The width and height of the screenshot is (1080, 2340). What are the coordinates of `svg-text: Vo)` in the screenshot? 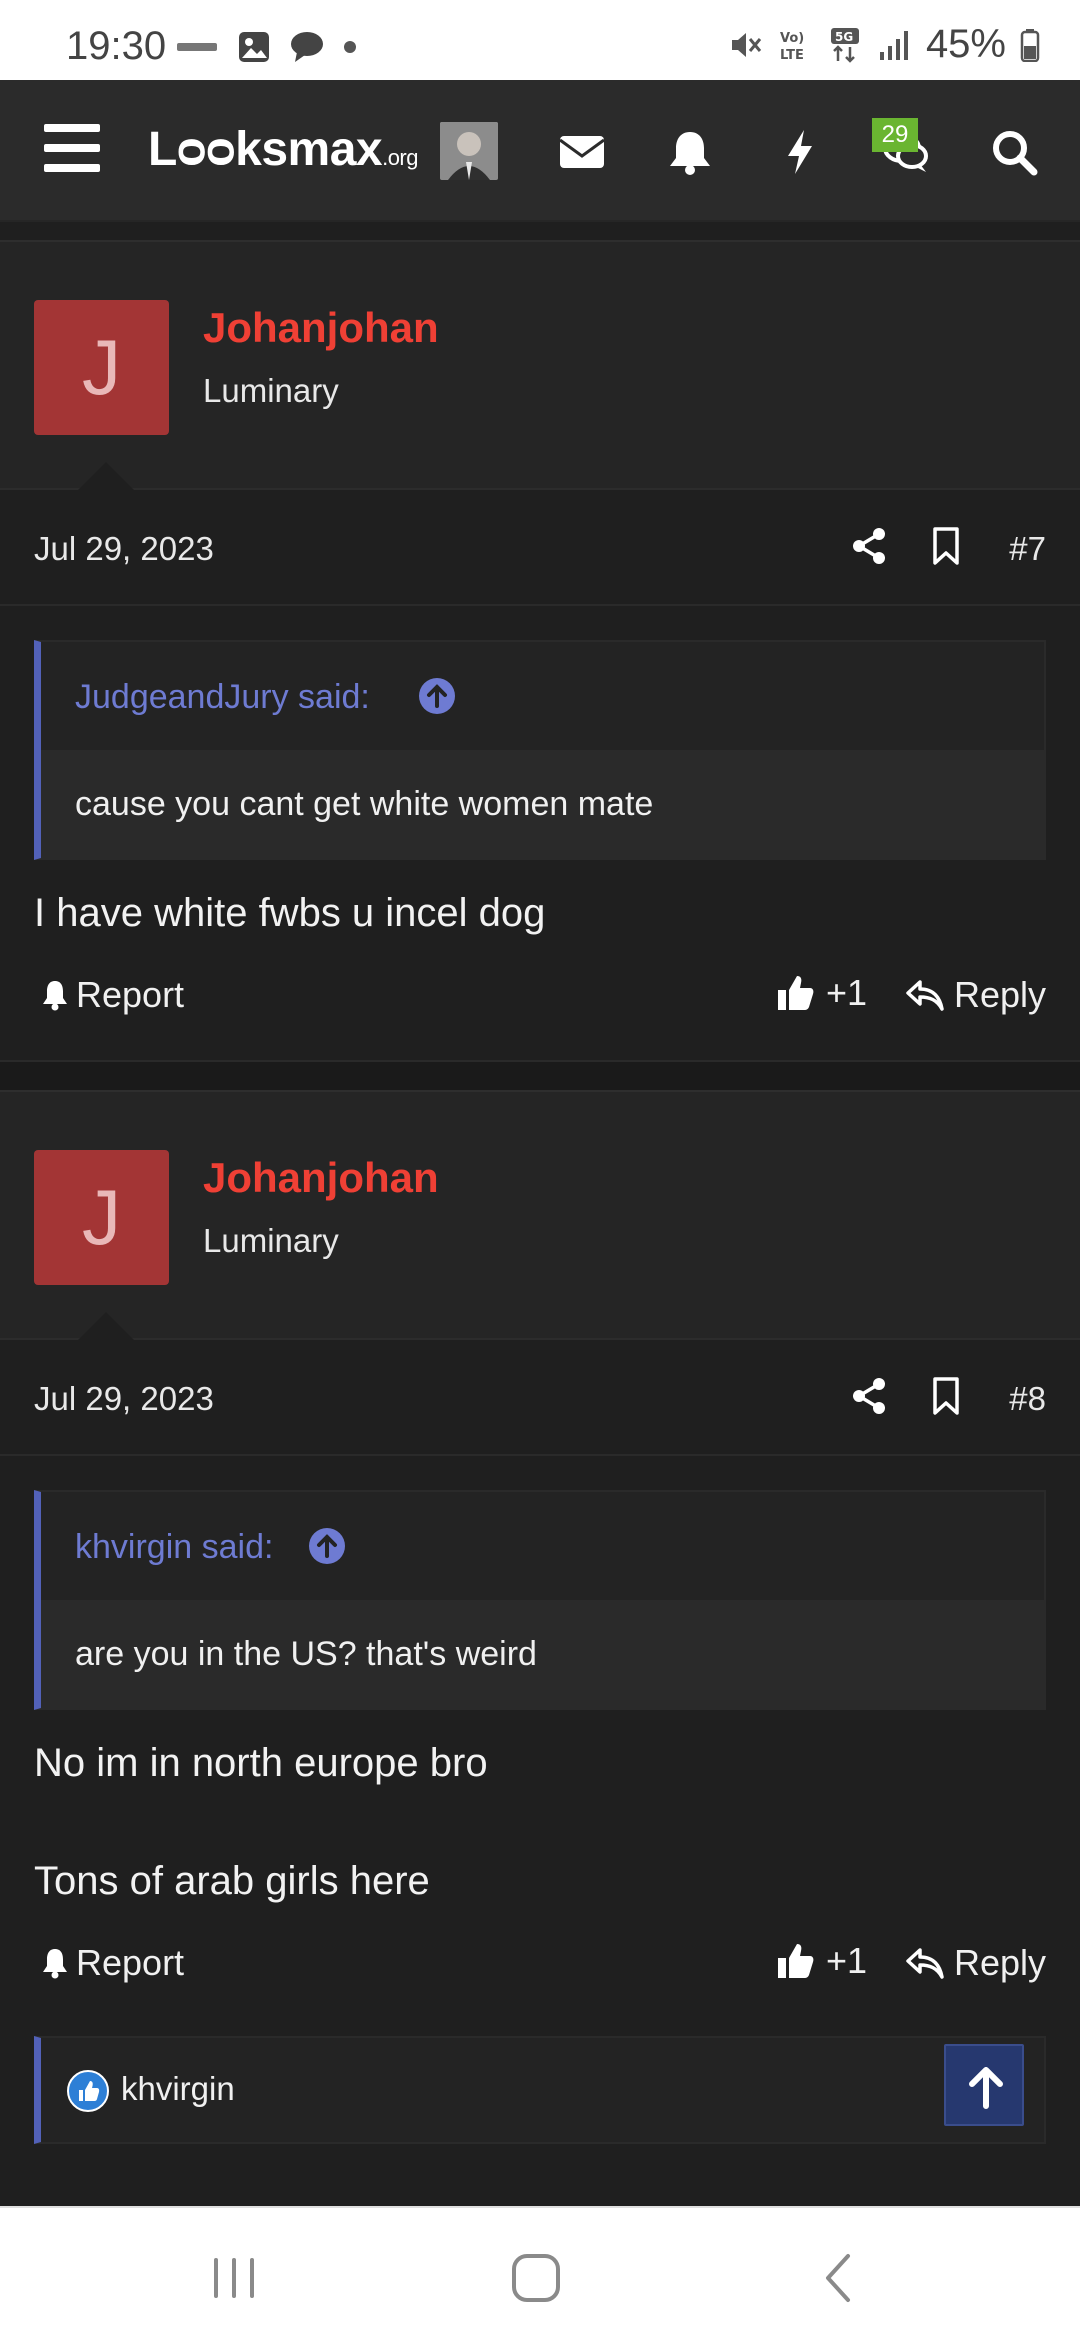 It's located at (792, 38).